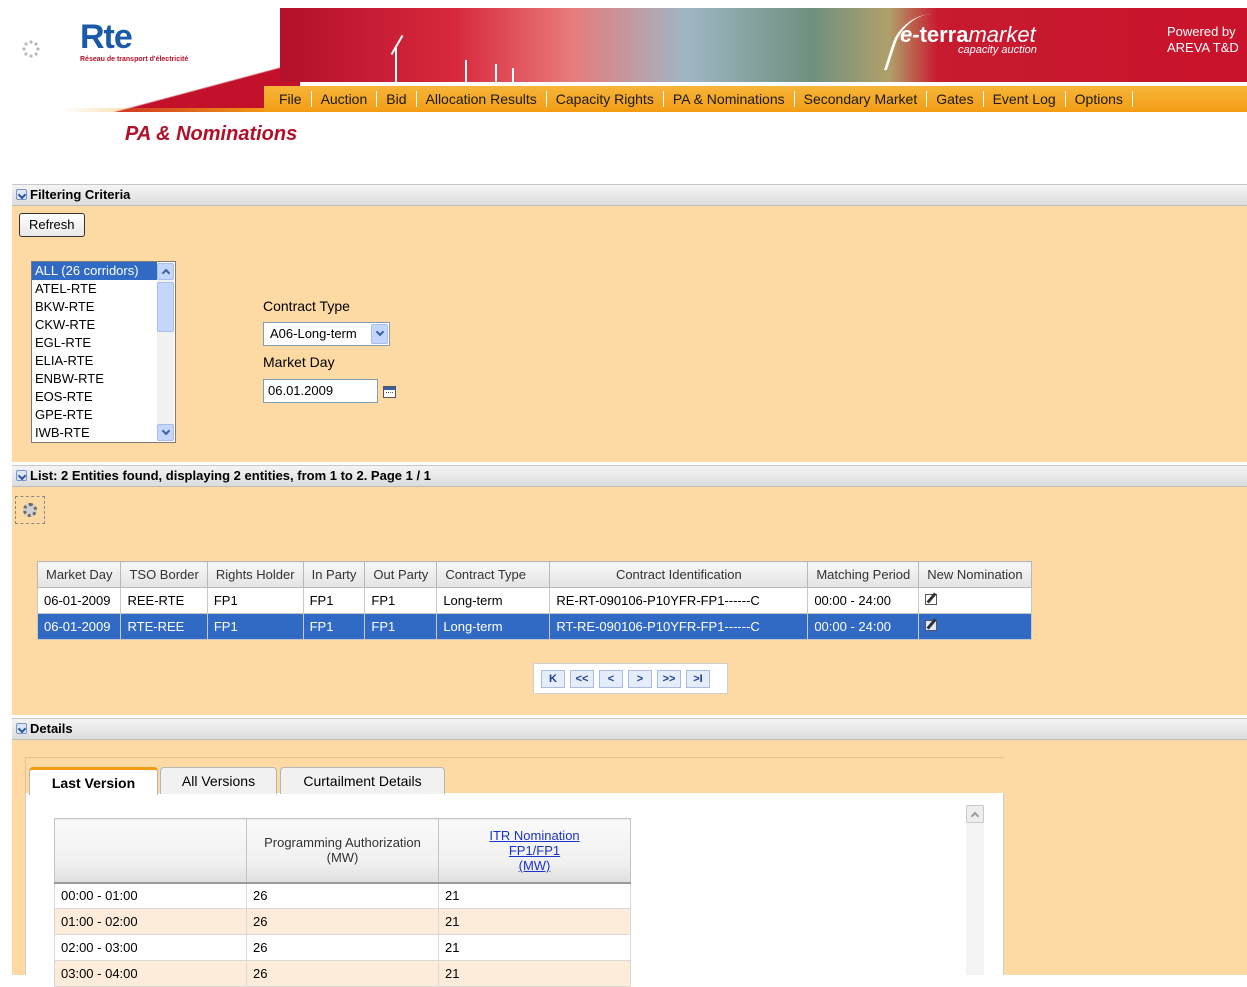  What do you see at coordinates (94, 379) in the screenshot?
I see `corridor-option: ENBW-RTE` at bounding box center [94, 379].